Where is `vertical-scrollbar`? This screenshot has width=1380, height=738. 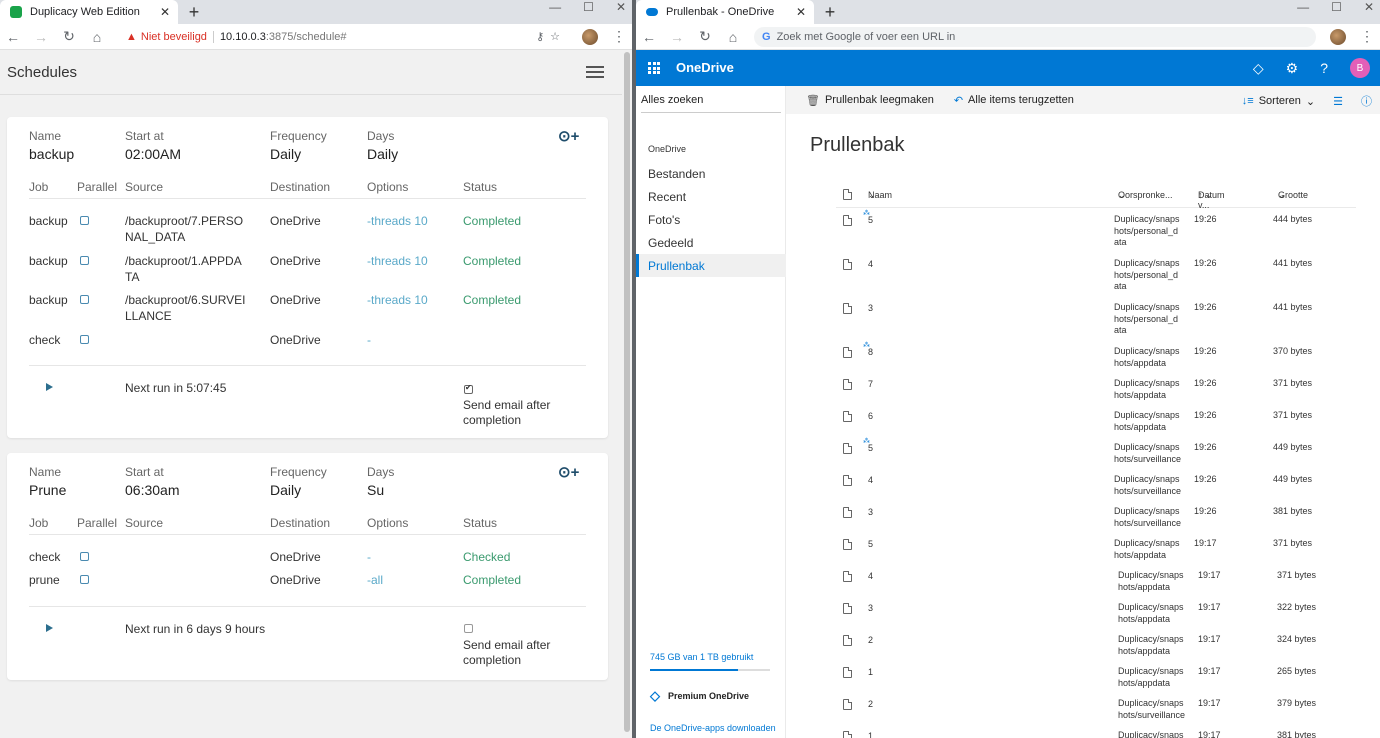
vertical-scrollbar is located at coordinates (627, 394).